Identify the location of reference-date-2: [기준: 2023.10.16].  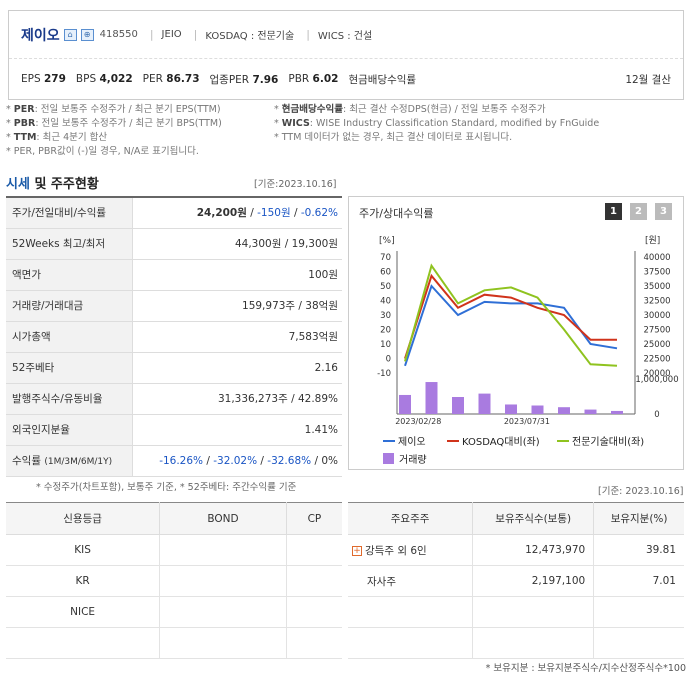
(641, 491).